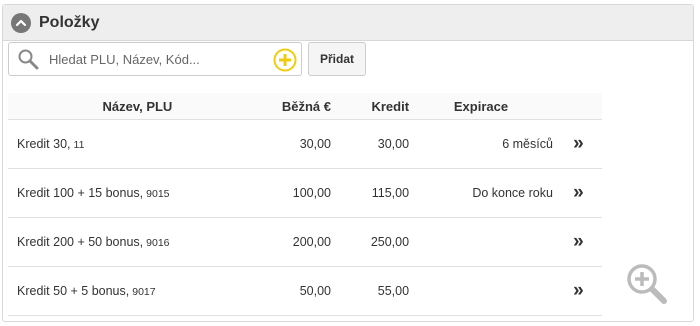 The width and height of the screenshot is (700, 326). What do you see at coordinates (133, 106) in the screenshot?
I see `column-header-name: Název, PLU` at bounding box center [133, 106].